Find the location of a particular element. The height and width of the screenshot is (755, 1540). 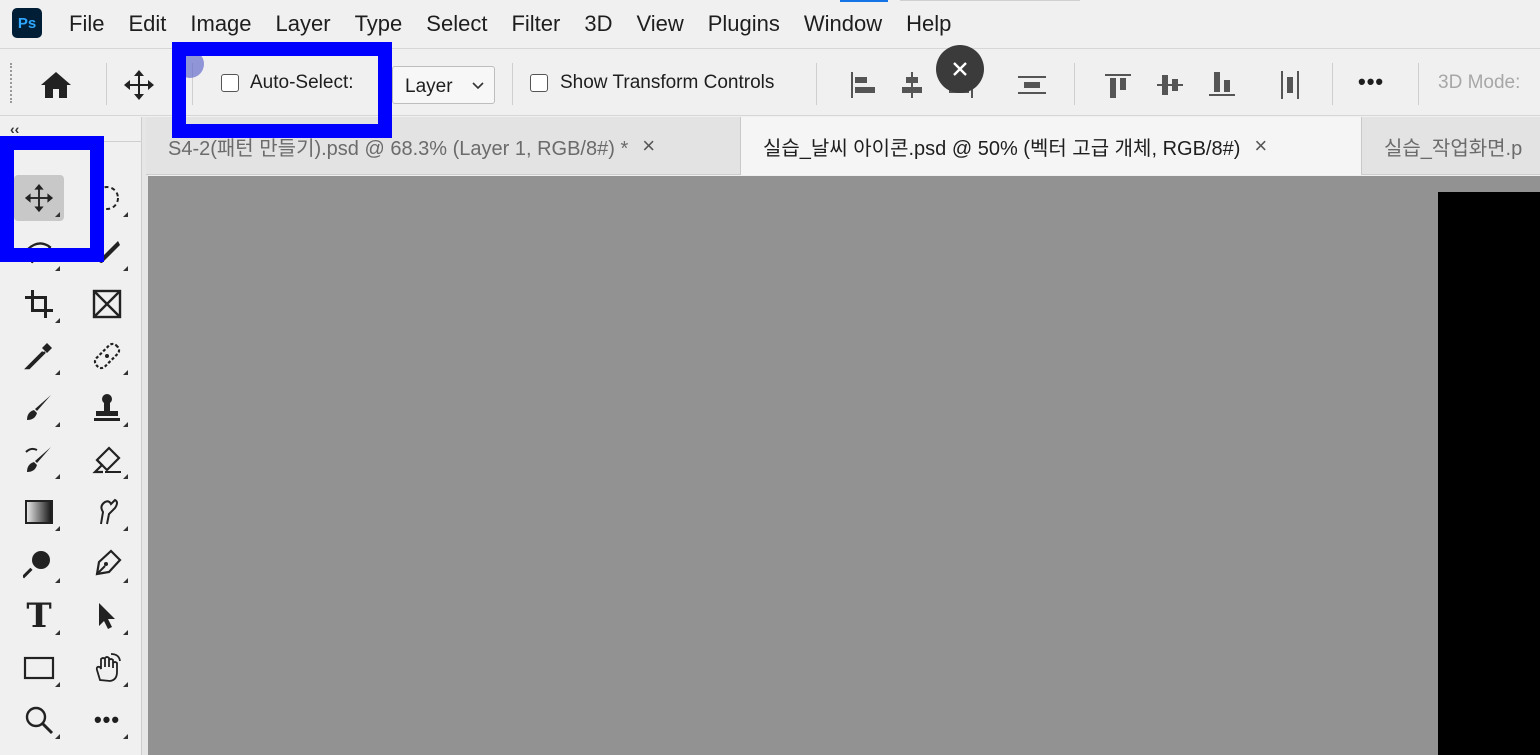

highlight-auto-select is located at coordinates (282, 90).